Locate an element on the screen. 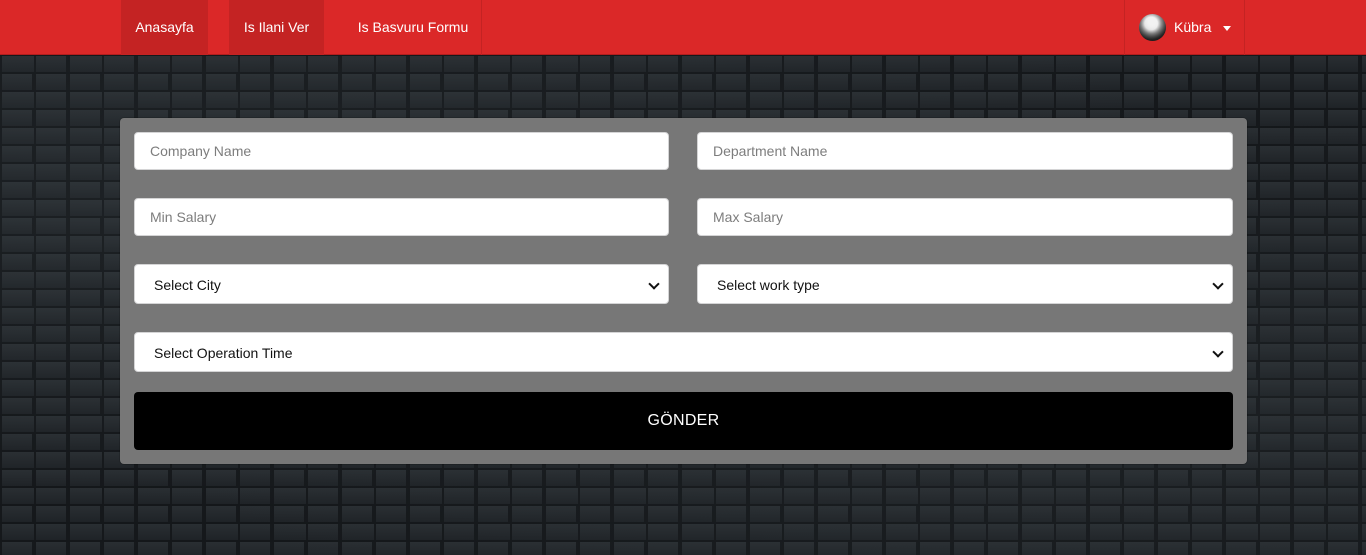  user-dropdown: Kübra is located at coordinates (1184, 27).